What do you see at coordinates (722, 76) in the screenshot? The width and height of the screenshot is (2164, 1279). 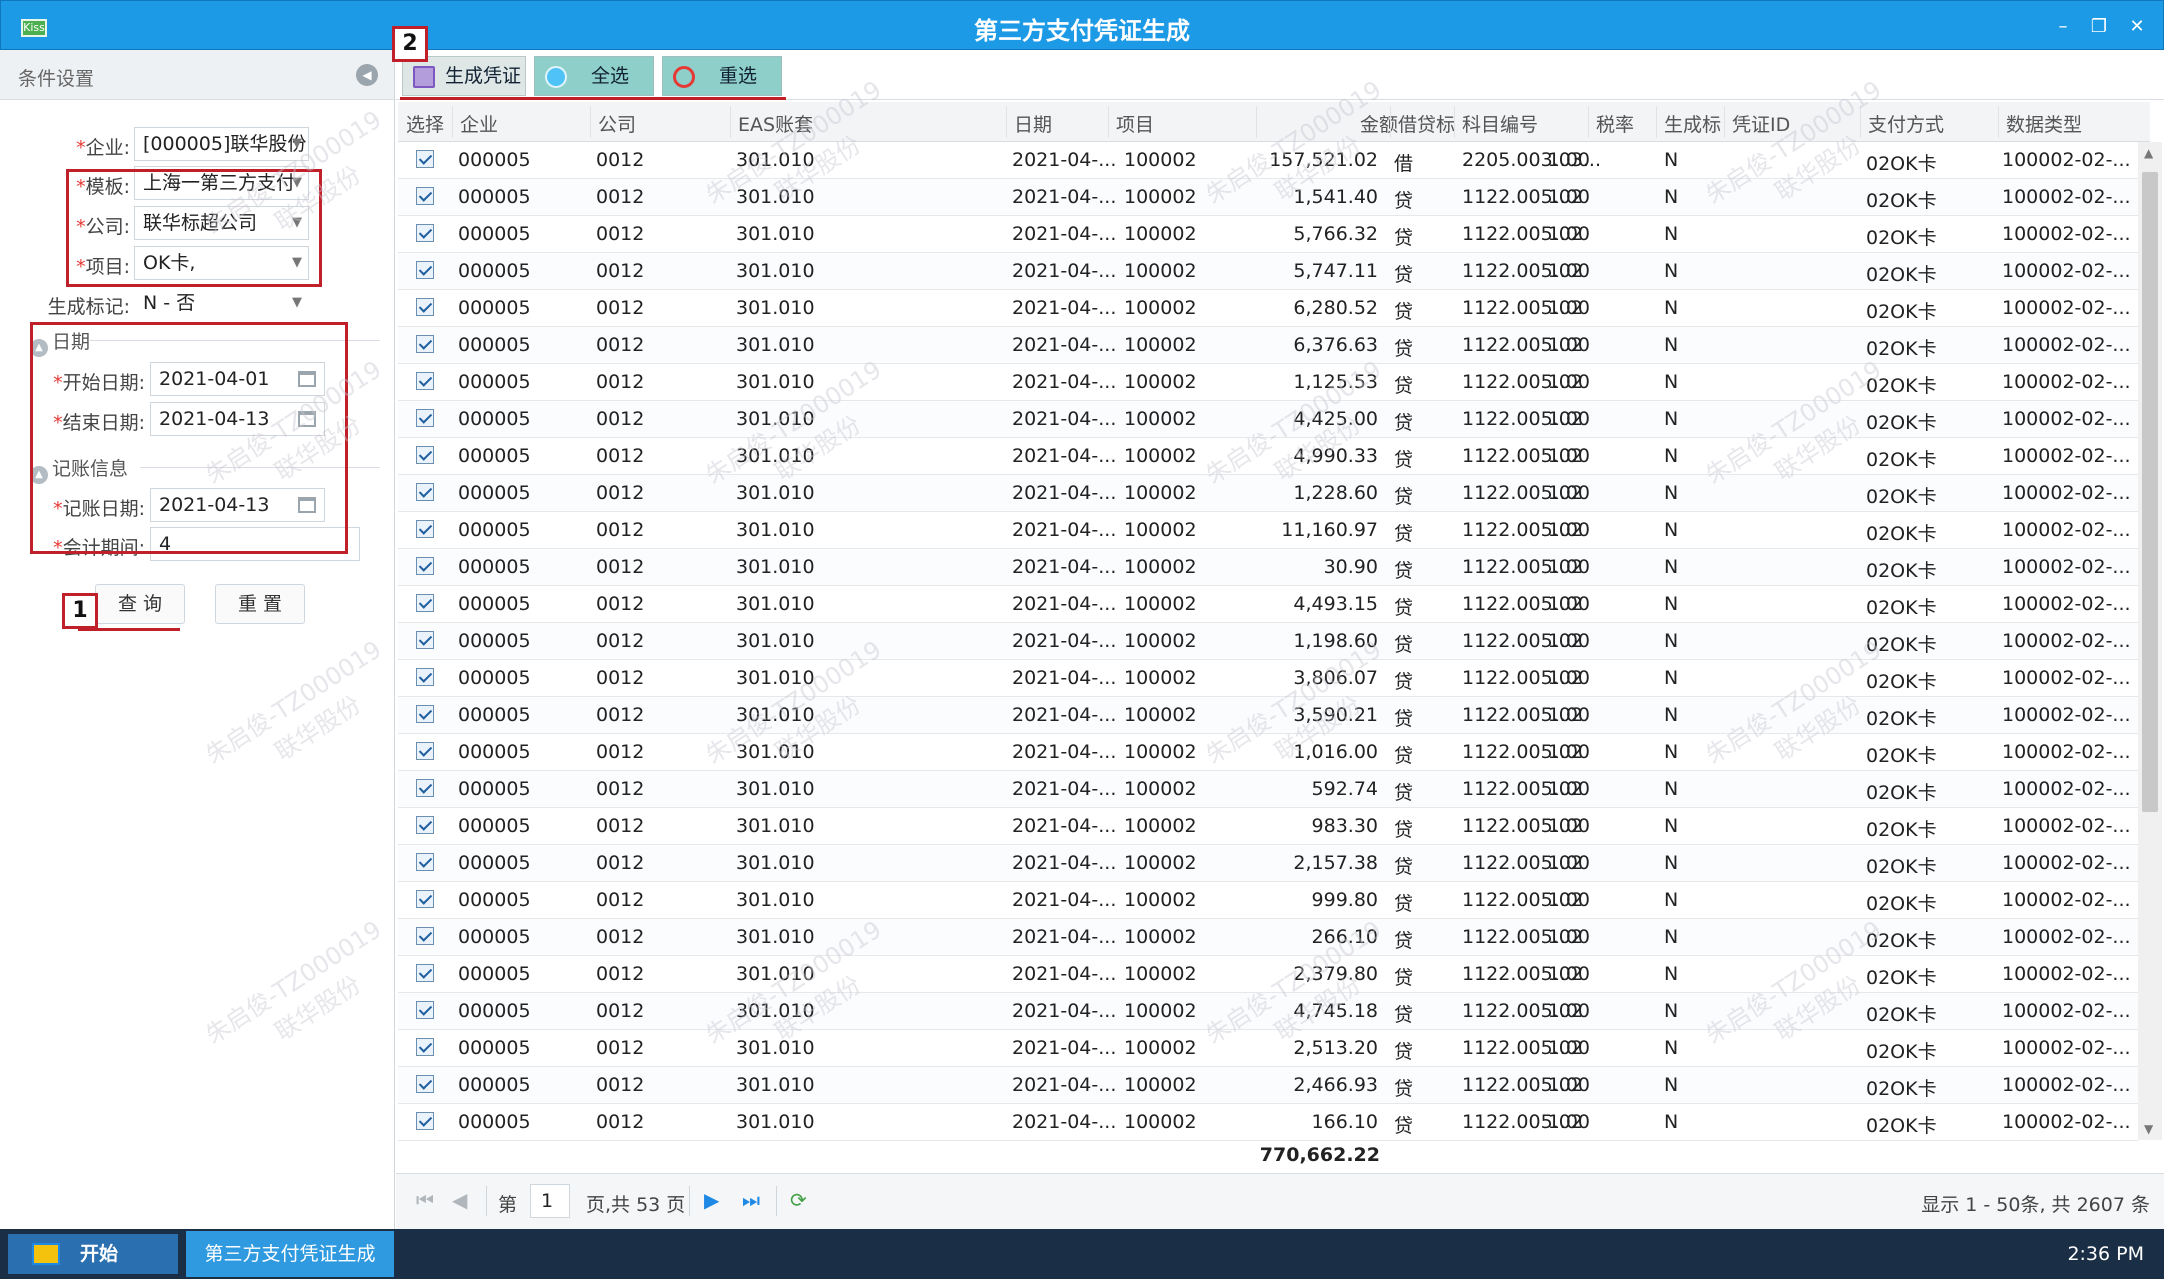 I see `reselect-button: 重选` at bounding box center [722, 76].